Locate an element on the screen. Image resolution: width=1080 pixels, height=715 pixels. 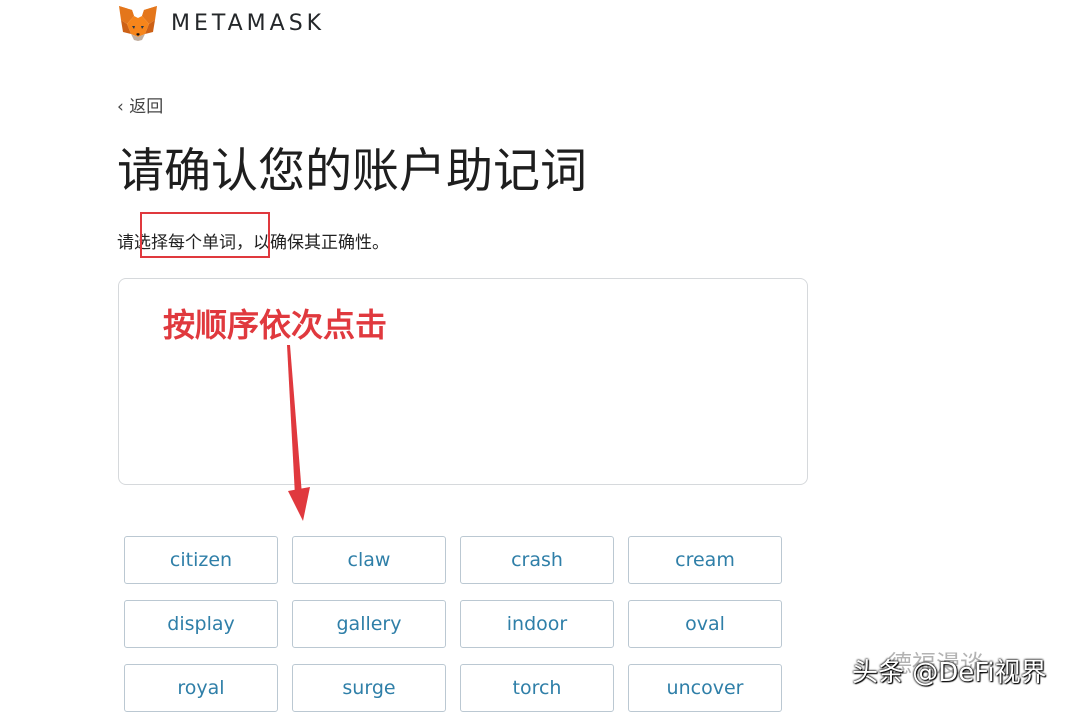
annotation-arrow-icon is located at coordinates (298, 433).